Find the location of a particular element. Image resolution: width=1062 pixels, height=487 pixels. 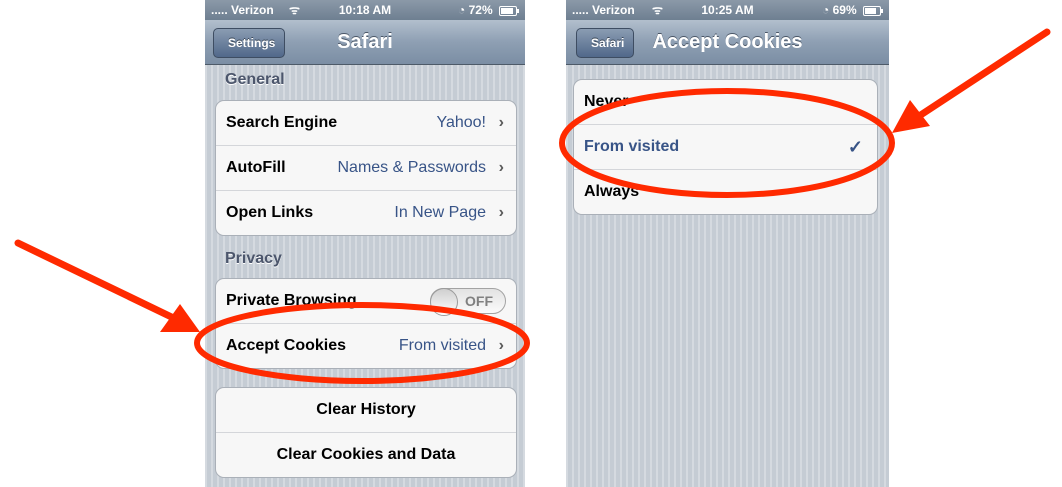

annotation-arrow-left is located at coordinates (107, 285).